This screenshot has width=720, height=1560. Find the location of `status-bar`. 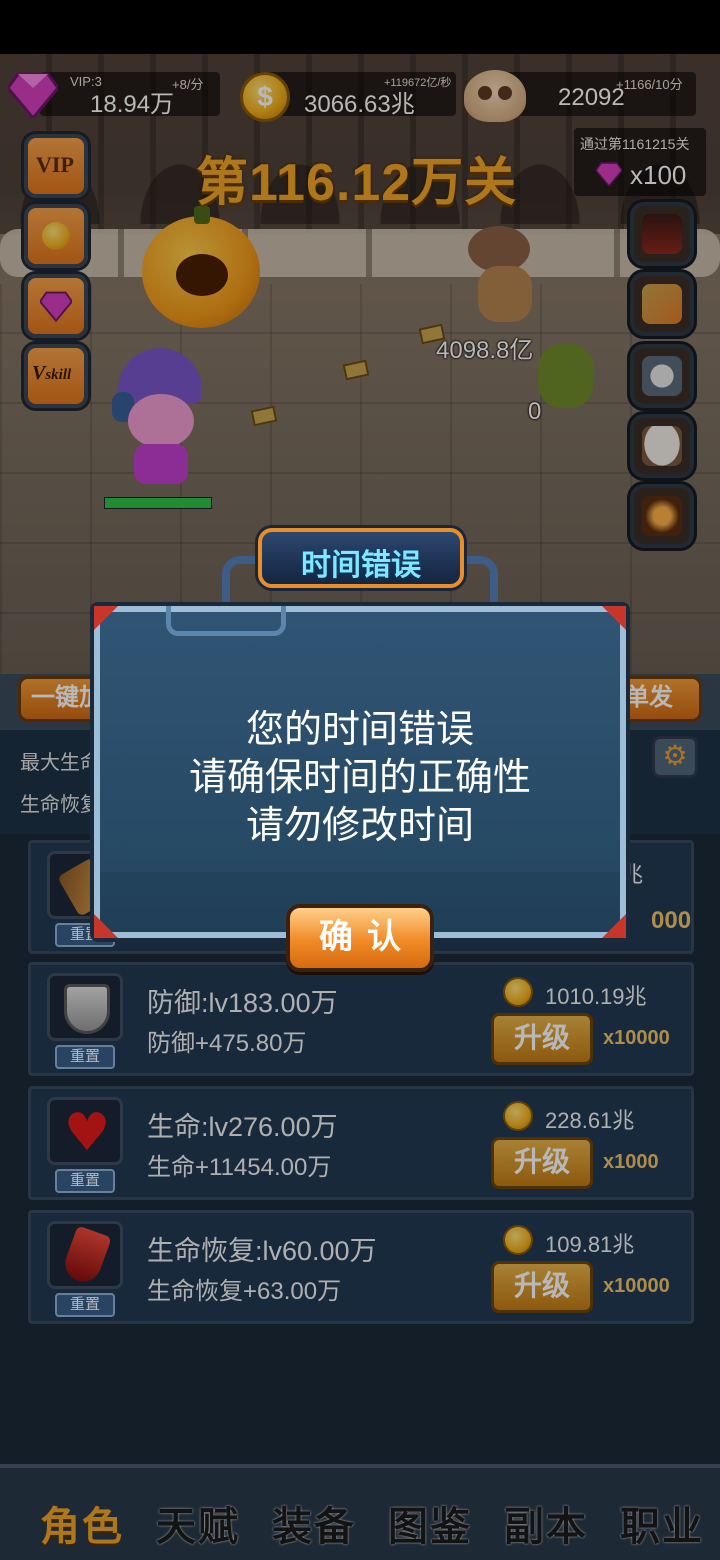

status-bar is located at coordinates (360, 27).